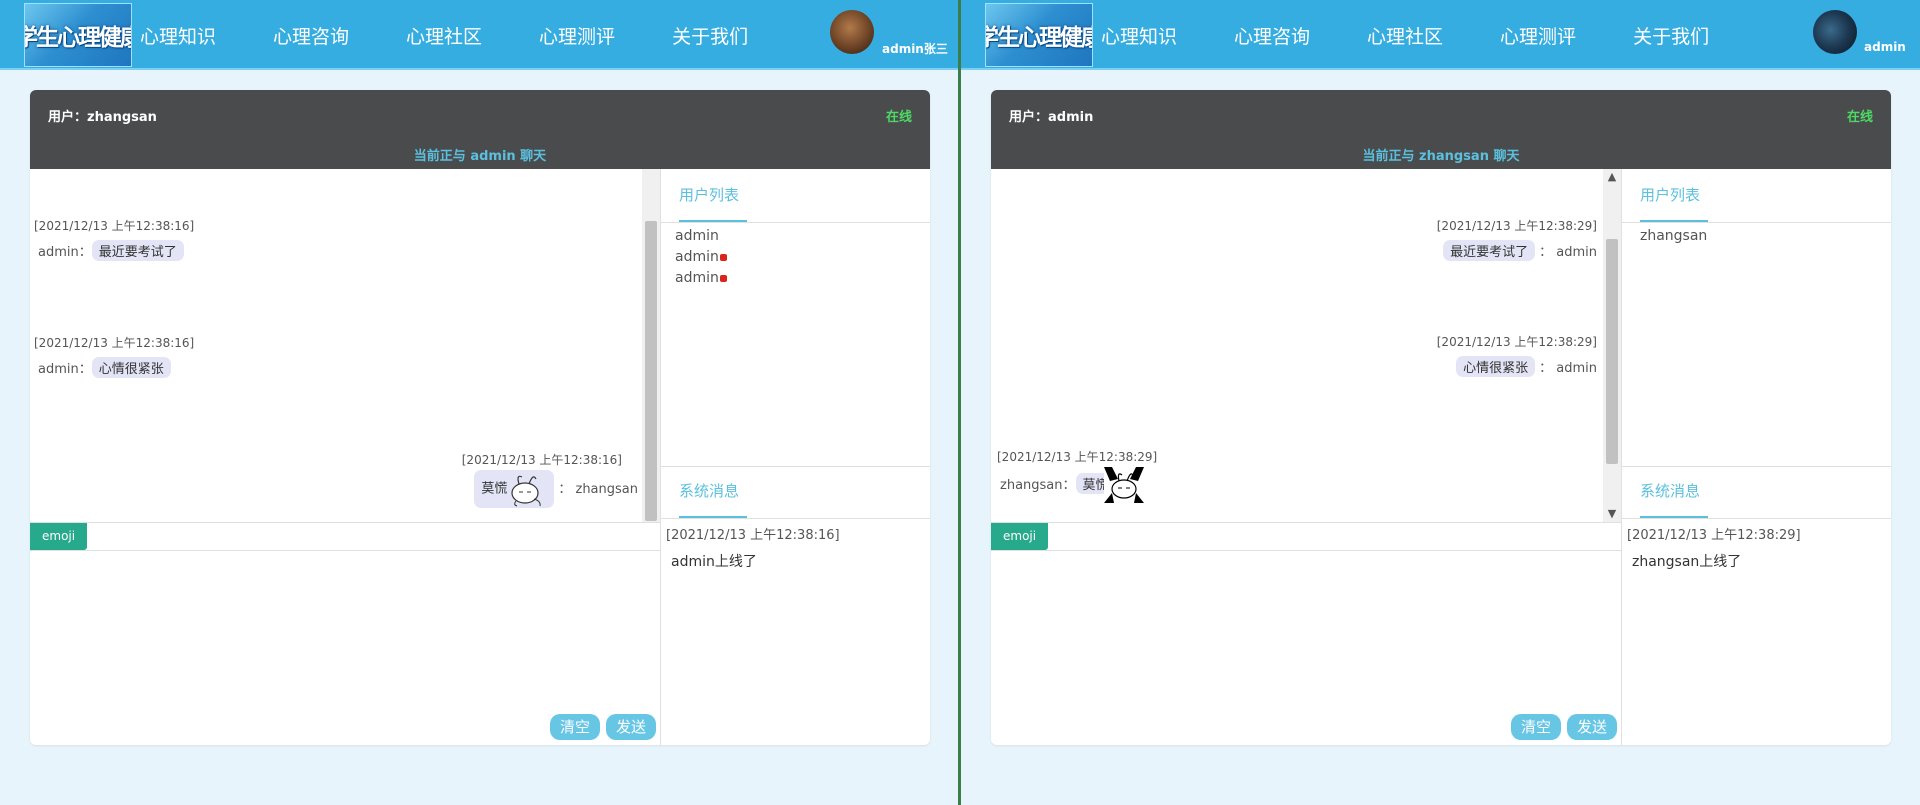  I want to click on online-status: 在线, so click(1859, 117).